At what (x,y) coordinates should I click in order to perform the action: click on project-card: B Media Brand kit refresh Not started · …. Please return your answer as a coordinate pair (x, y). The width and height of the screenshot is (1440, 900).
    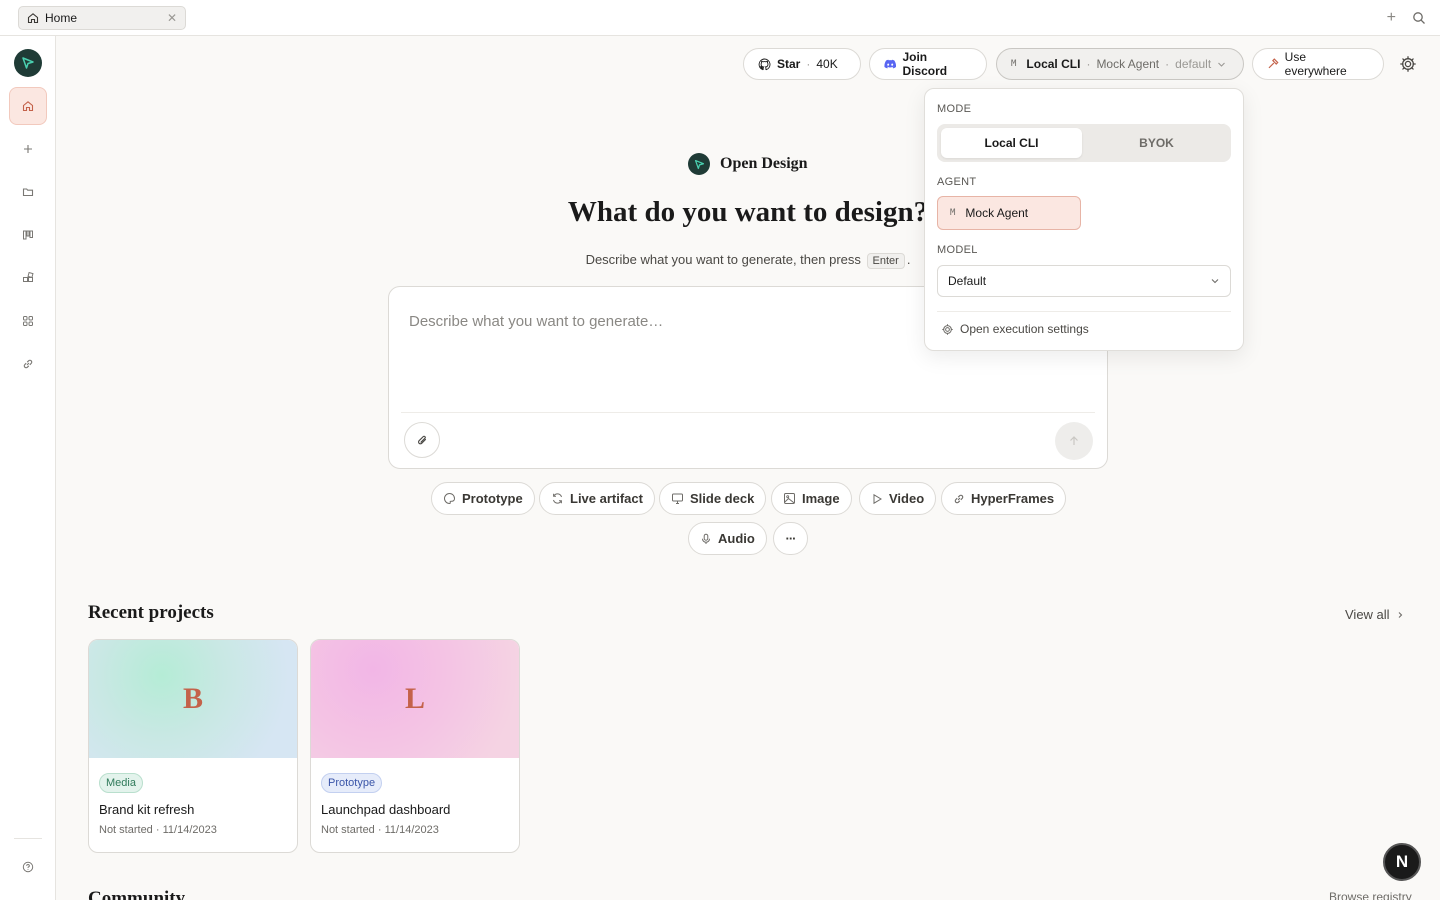
    Looking at the image, I should click on (193, 746).